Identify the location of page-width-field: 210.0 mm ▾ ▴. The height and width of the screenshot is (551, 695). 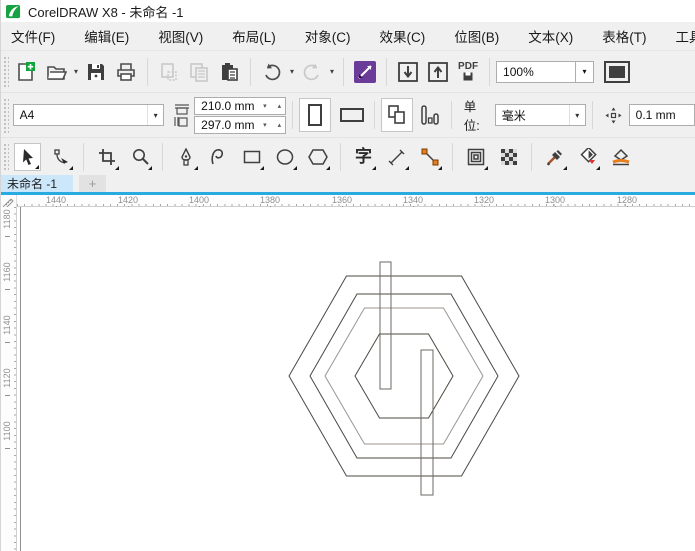
(240, 105).